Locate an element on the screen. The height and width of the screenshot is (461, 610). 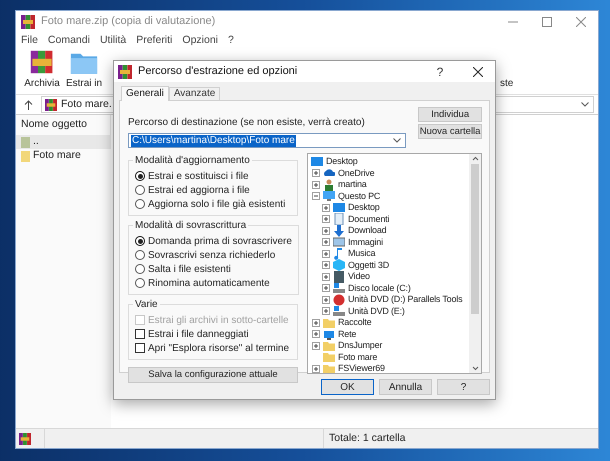
scrollbar is located at coordinates (475, 263).